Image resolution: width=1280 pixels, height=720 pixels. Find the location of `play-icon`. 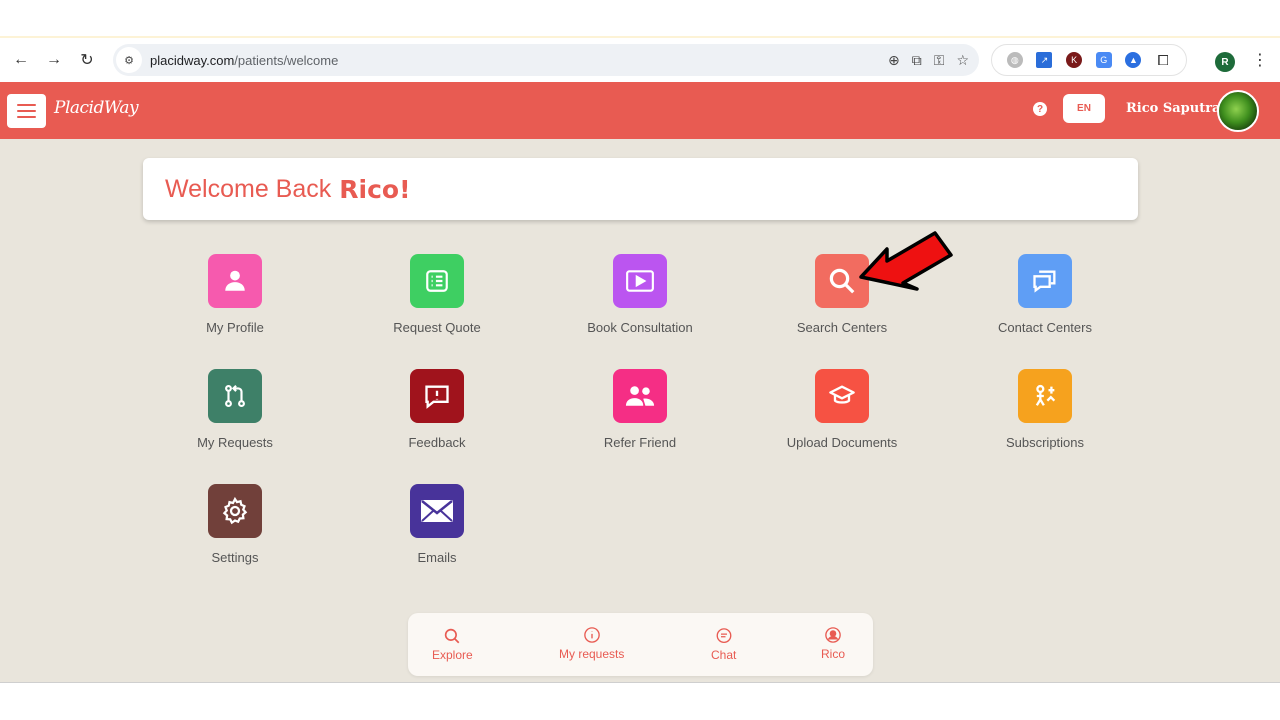

play-icon is located at coordinates (640, 281).